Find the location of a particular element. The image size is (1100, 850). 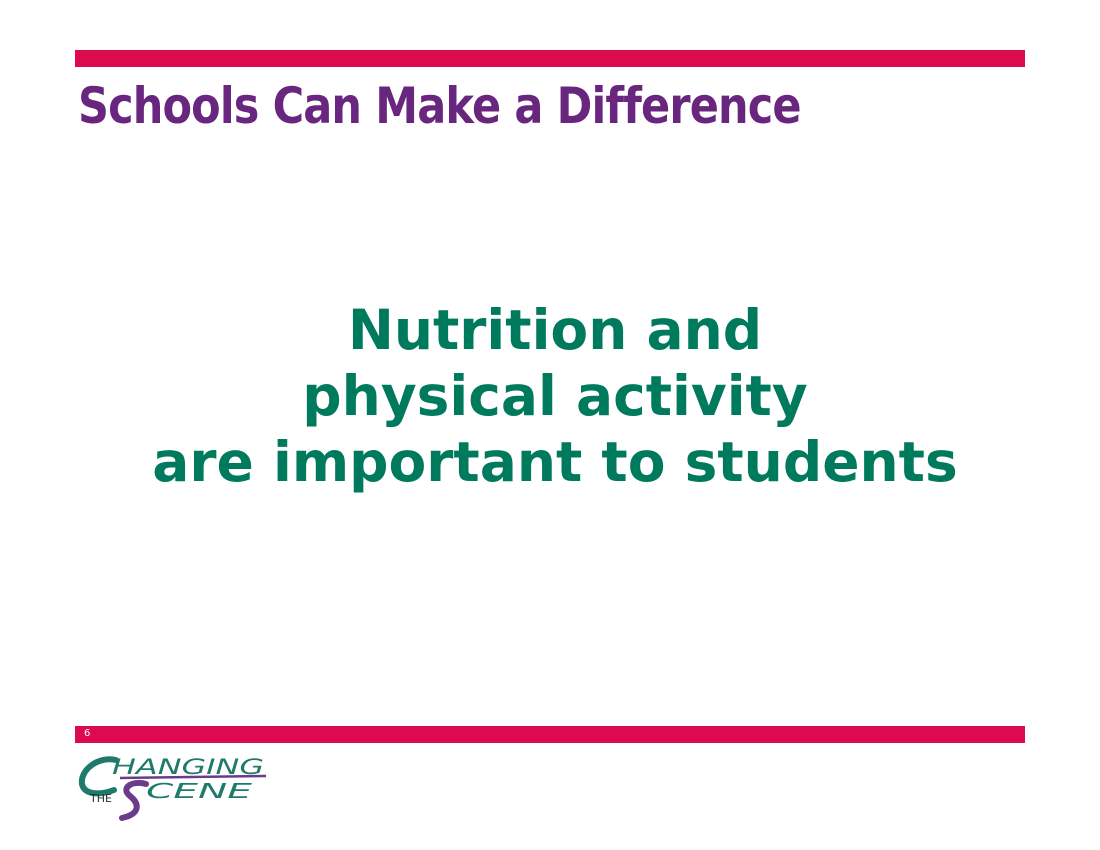

logo-word-the: THE is located at coordinates (100, 798).